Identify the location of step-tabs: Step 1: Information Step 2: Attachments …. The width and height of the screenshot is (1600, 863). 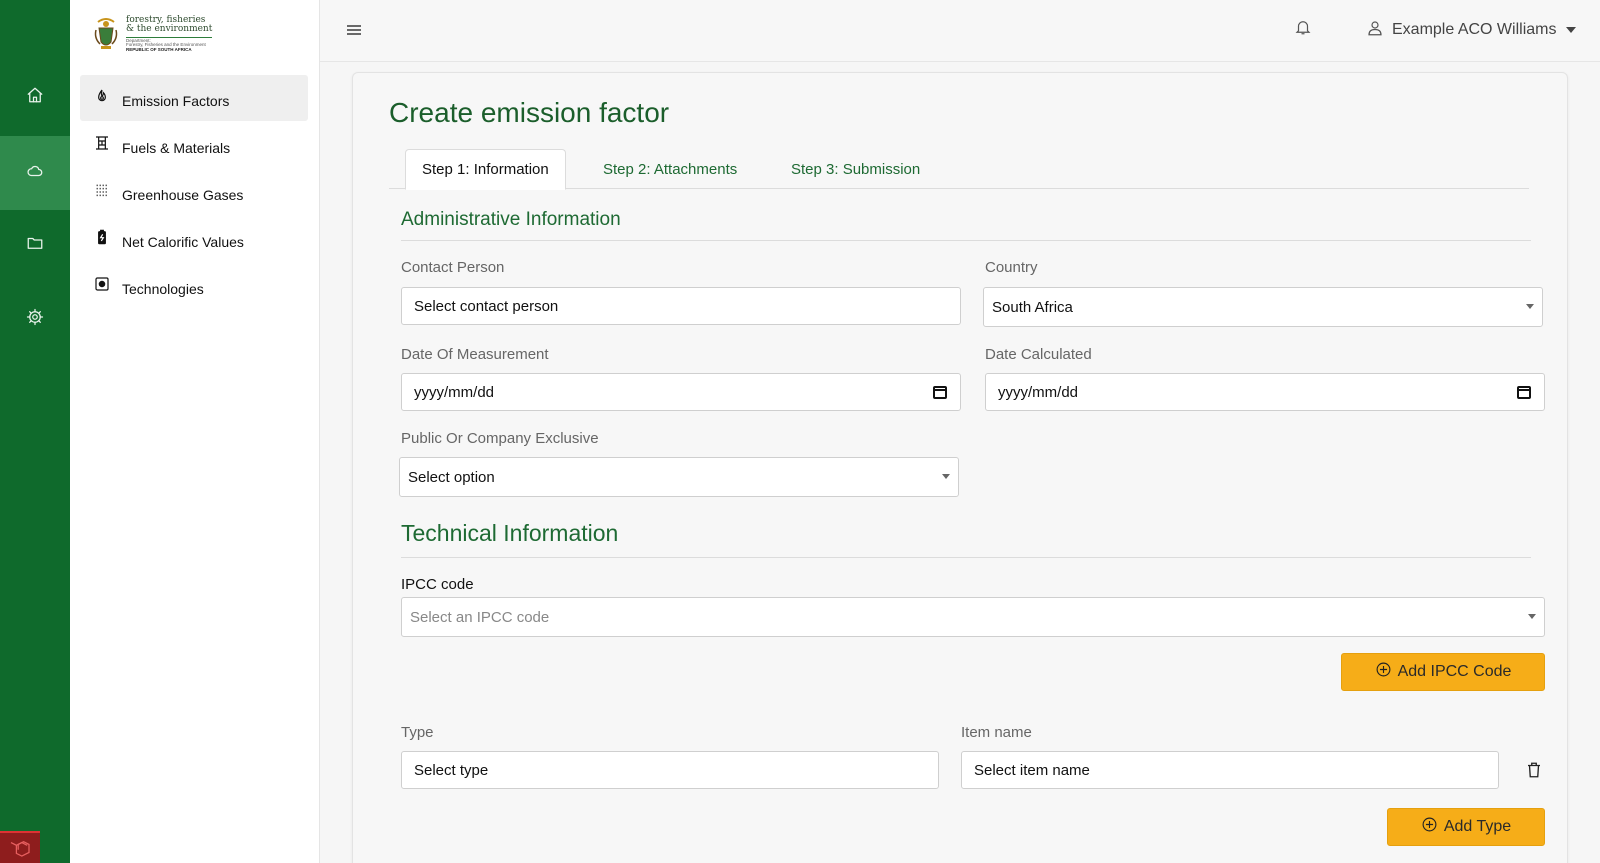
(959, 169).